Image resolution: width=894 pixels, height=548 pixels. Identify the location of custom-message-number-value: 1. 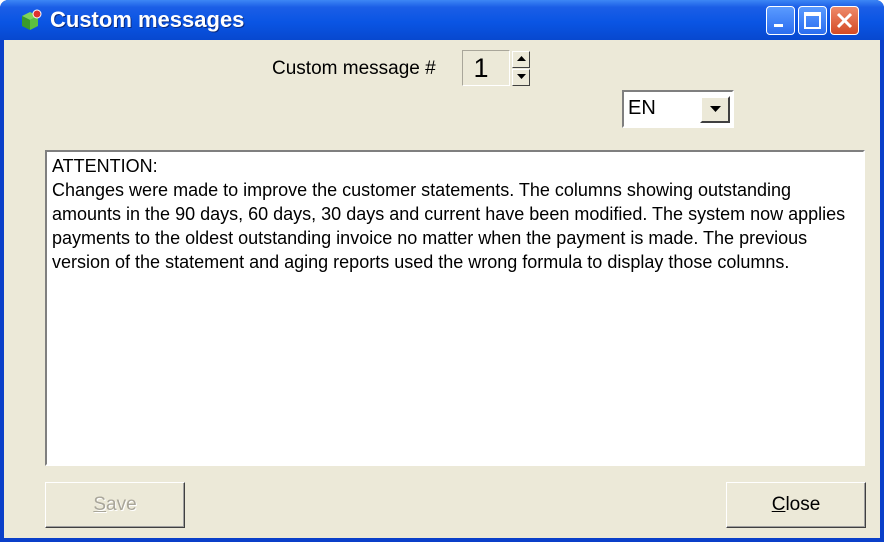
(481, 68).